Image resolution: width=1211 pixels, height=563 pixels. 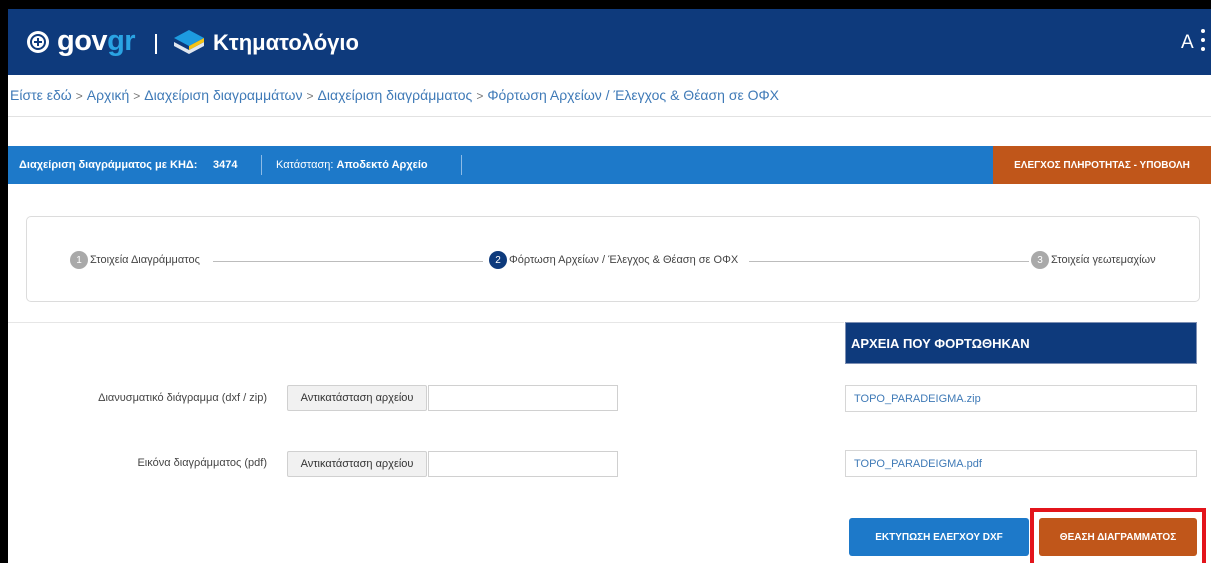 What do you see at coordinates (108, 95) in the screenshot?
I see `breadcrumb-home: Αρχική` at bounding box center [108, 95].